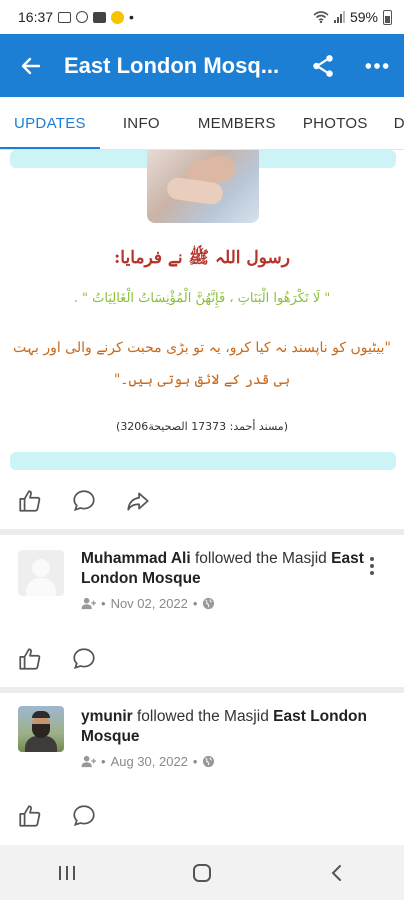  What do you see at coordinates (203, 461) in the screenshot?
I see `bottom-band` at bounding box center [203, 461].